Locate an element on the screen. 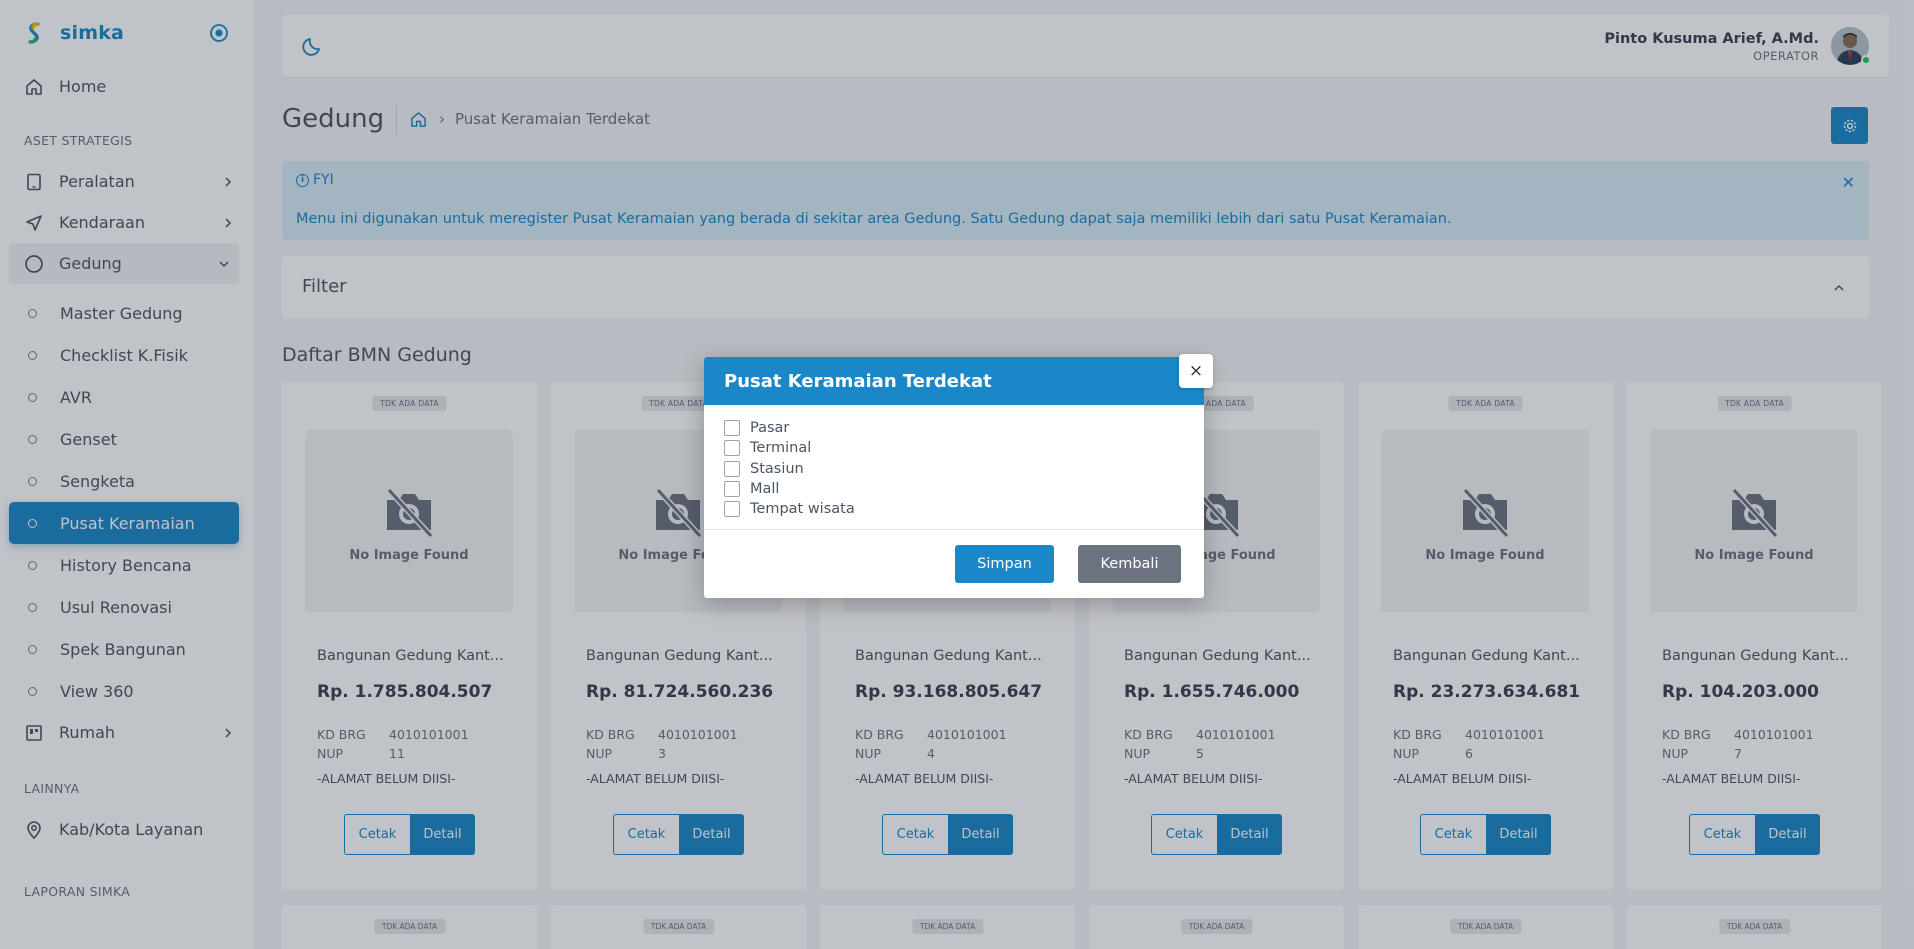 The height and width of the screenshot is (949, 1914). option-label: Terminal is located at coordinates (781, 448).